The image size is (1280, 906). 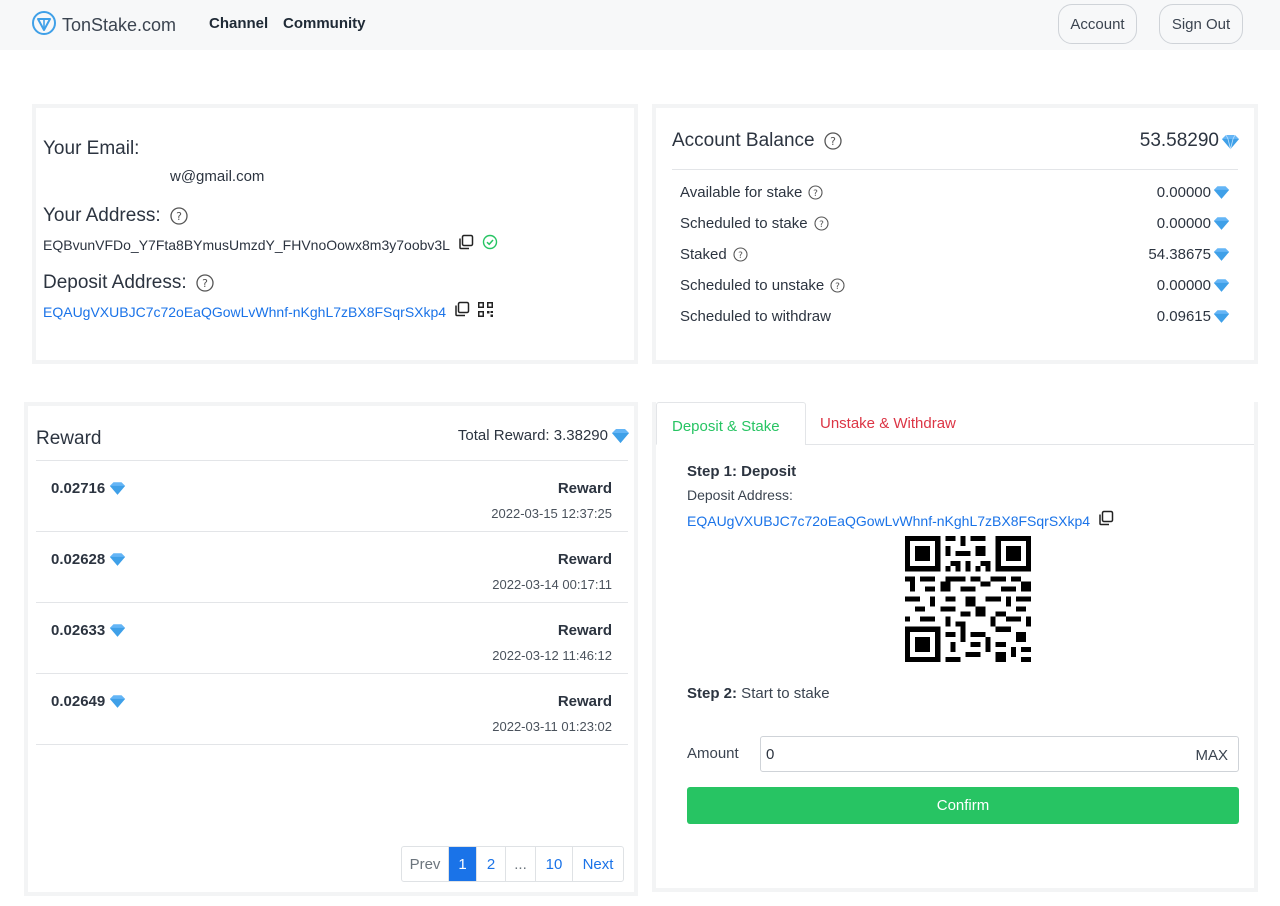 What do you see at coordinates (238, 23) in the screenshot?
I see `nav-channel-link: Channel` at bounding box center [238, 23].